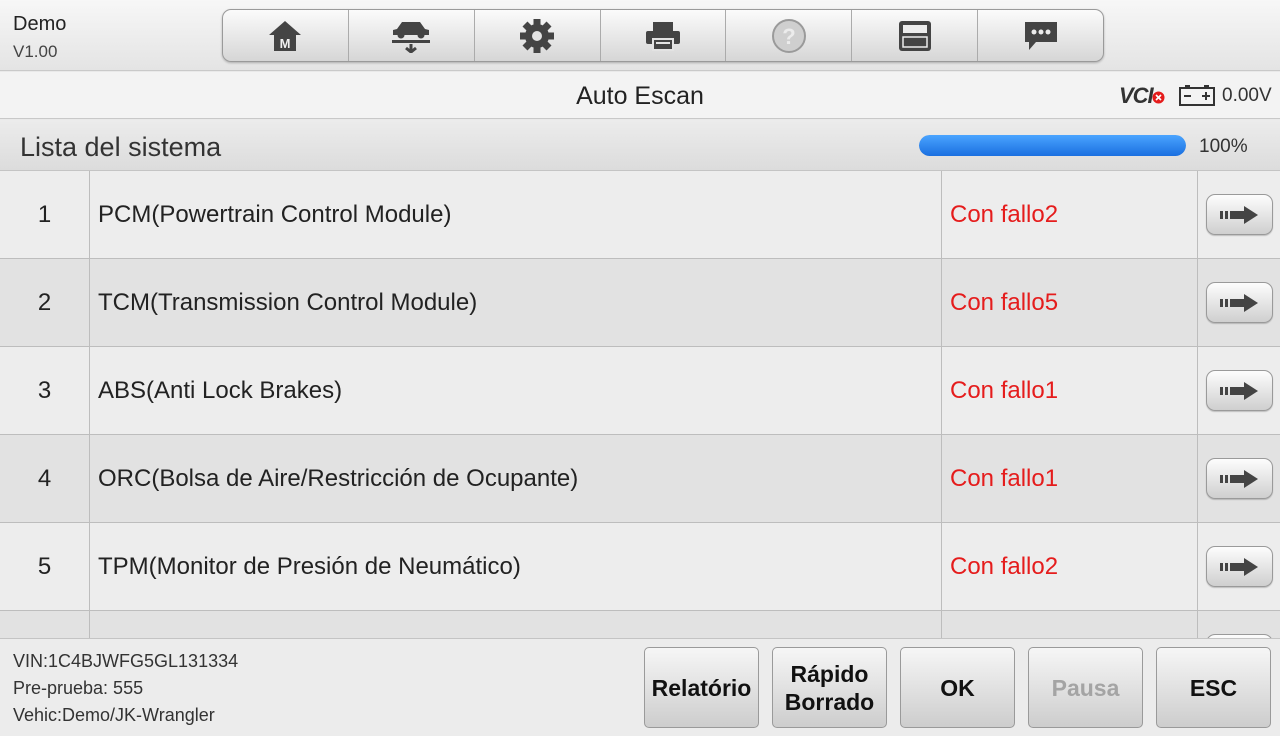 This screenshot has width=1280, height=736. I want to click on system-list-header: Lista del sistema 100%, so click(640, 145).